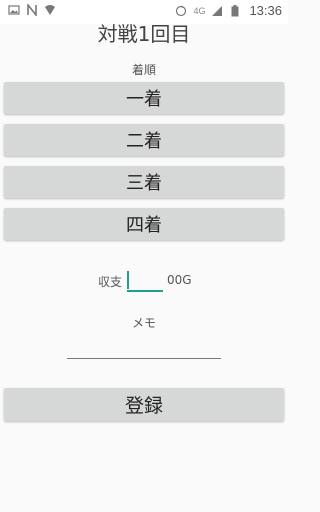 The image size is (320, 512). I want to click on income-input, so click(145, 280).